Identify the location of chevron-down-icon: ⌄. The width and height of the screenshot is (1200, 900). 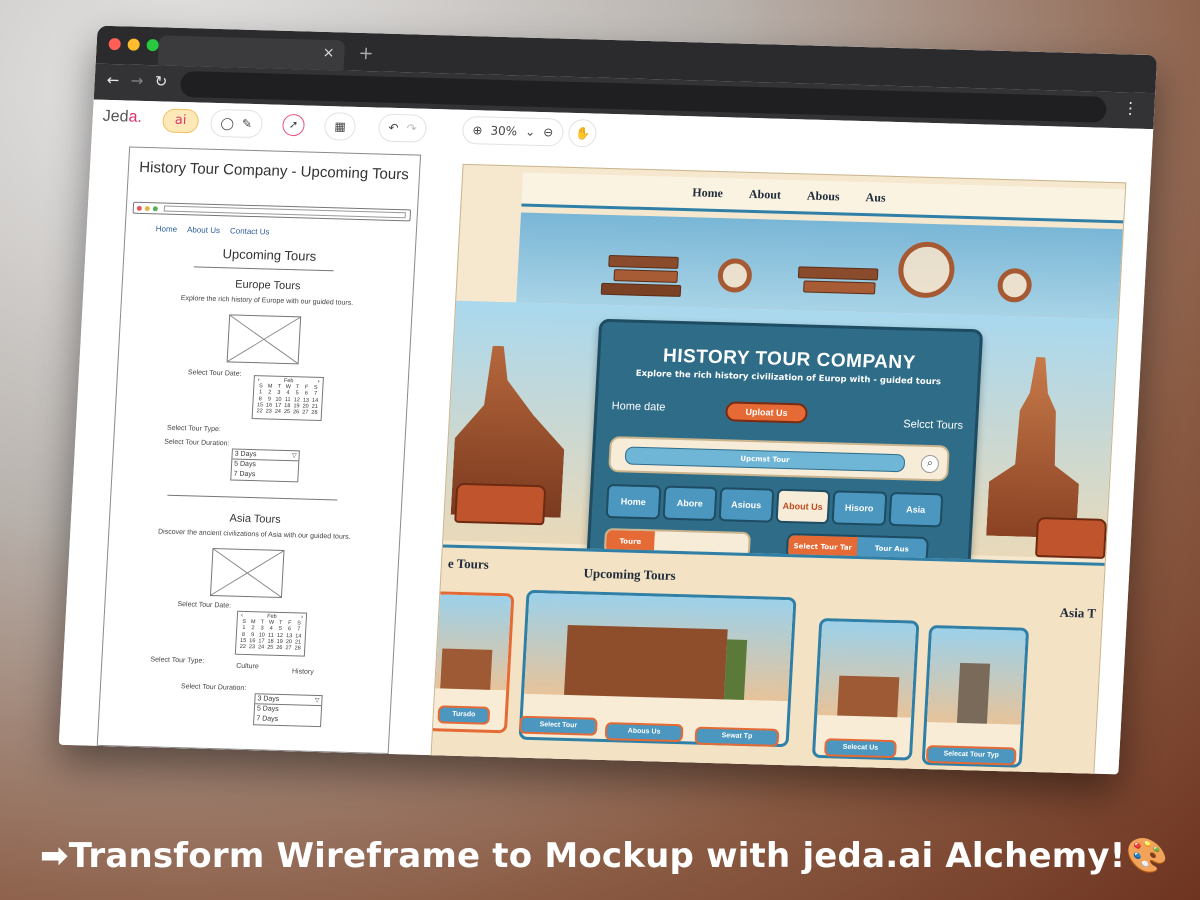
(530, 132).